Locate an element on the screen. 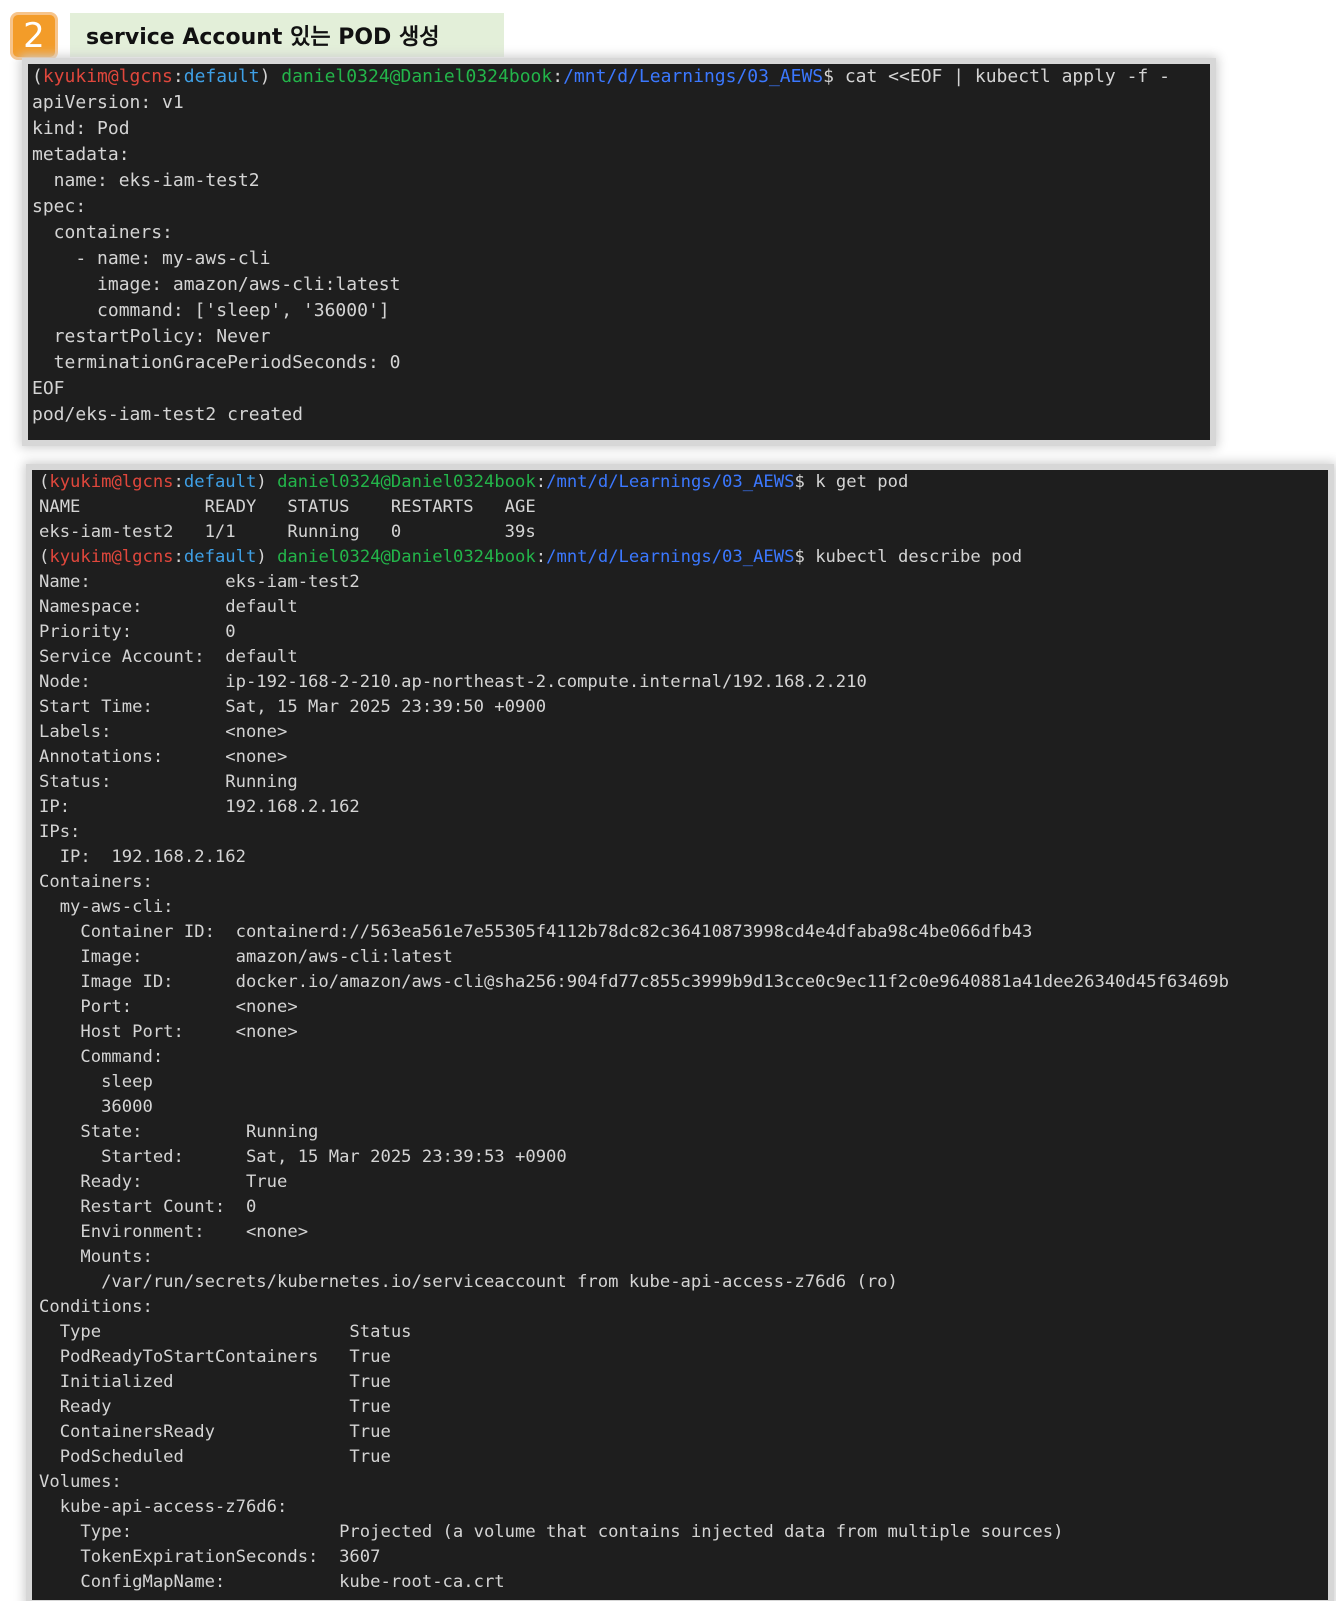 The width and height of the screenshot is (1336, 1601). output-line: Priority: 0 is located at coordinates (137, 632).